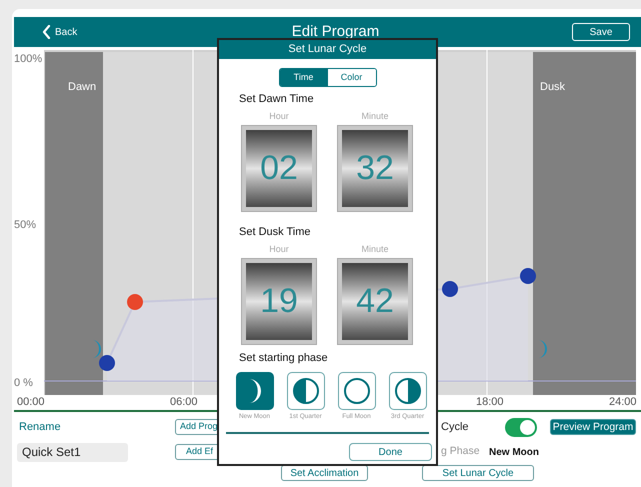  I want to click on lunar-cycle-toggle, so click(521, 427).